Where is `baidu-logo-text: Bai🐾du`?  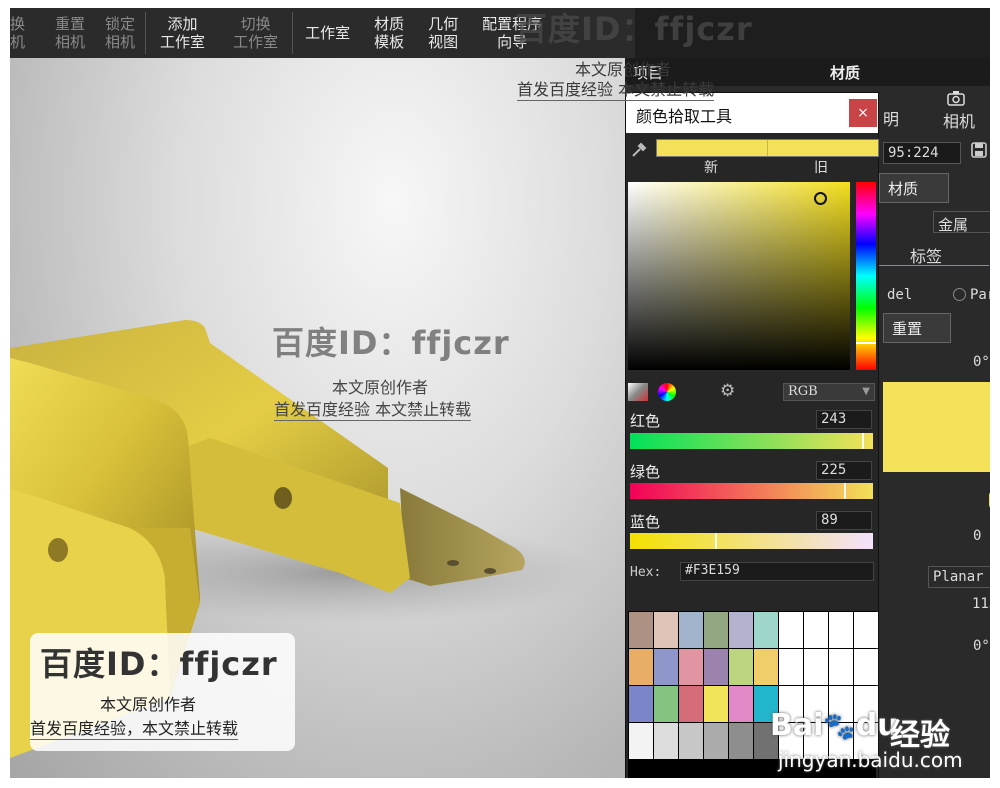
baidu-logo-text: Bai🐾du is located at coordinates (834, 725).